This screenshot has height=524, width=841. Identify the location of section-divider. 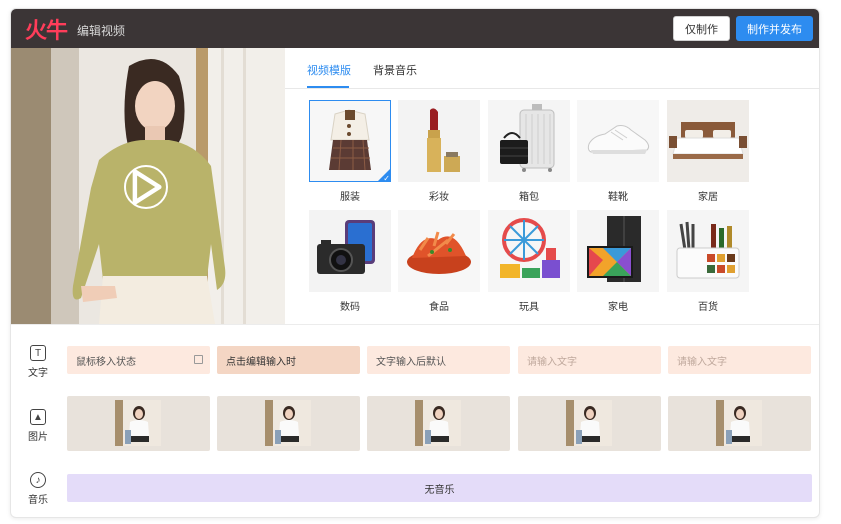
(415, 324).